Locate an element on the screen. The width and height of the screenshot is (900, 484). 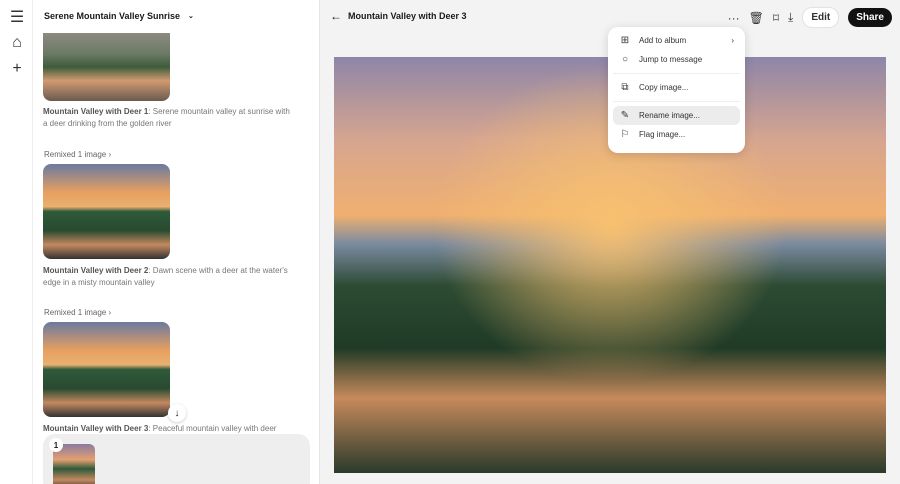
menu-item-add-to-album: ⊞ Add to album › is located at coordinates (676, 40).